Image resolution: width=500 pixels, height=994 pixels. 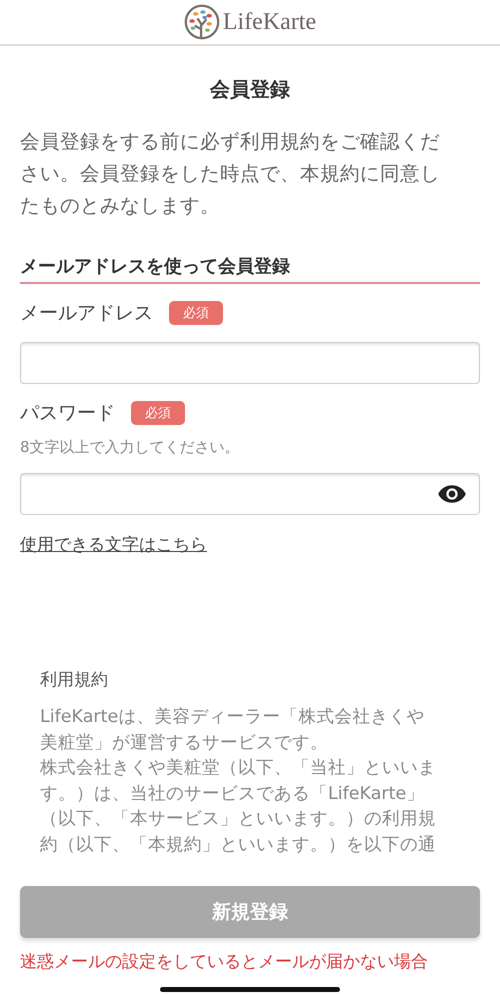 What do you see at coordinates (130, 447) in the screenshot?
I see `field-hint: 8文字以上で入力してください。` at bounding box center [130, 447].